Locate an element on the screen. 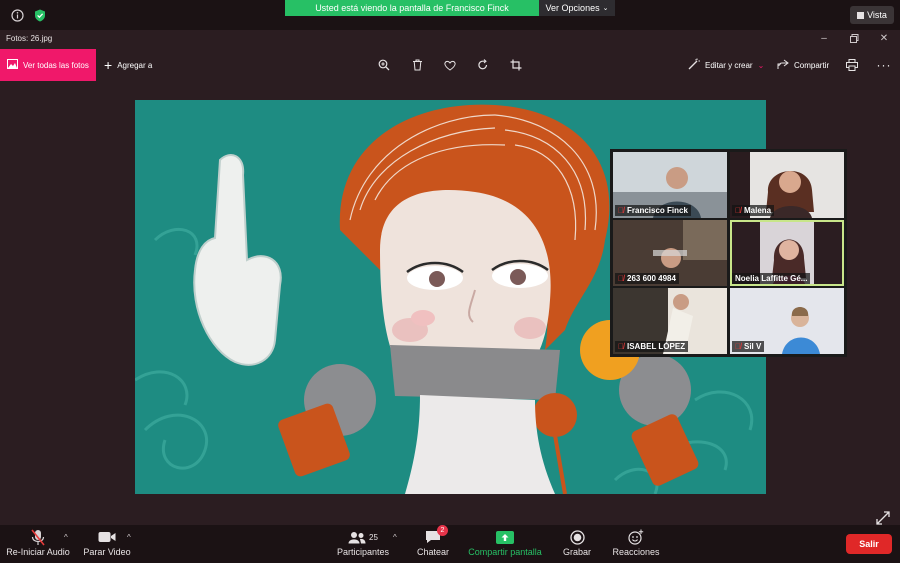 The width and height of the screenshot is (900, 563). security-shield-icon is located at coordinates (40, 15).